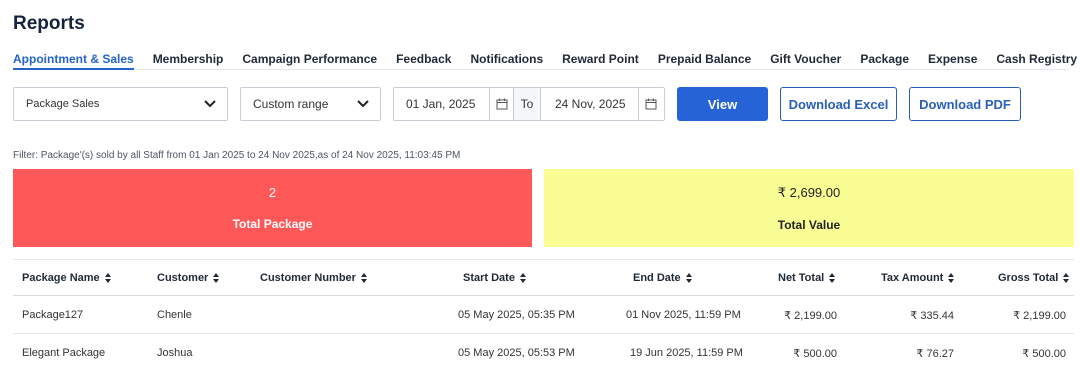 The width and height of the screenshot is (1080, 369). What do you see at coordinates (805, 61) in the screenshot?
I see `tab-gift-voucher: Gift Voucher` at bounding box center [805, 61].